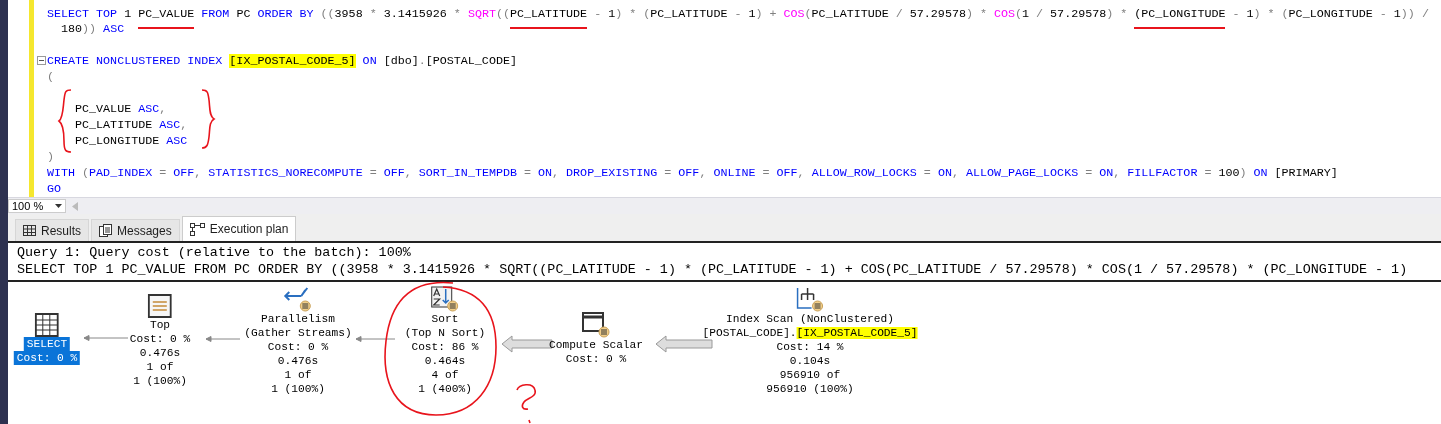 The width and height of the screenshot is (1441, 424). I want to click on node-label: SELECT, so click(47, 344).